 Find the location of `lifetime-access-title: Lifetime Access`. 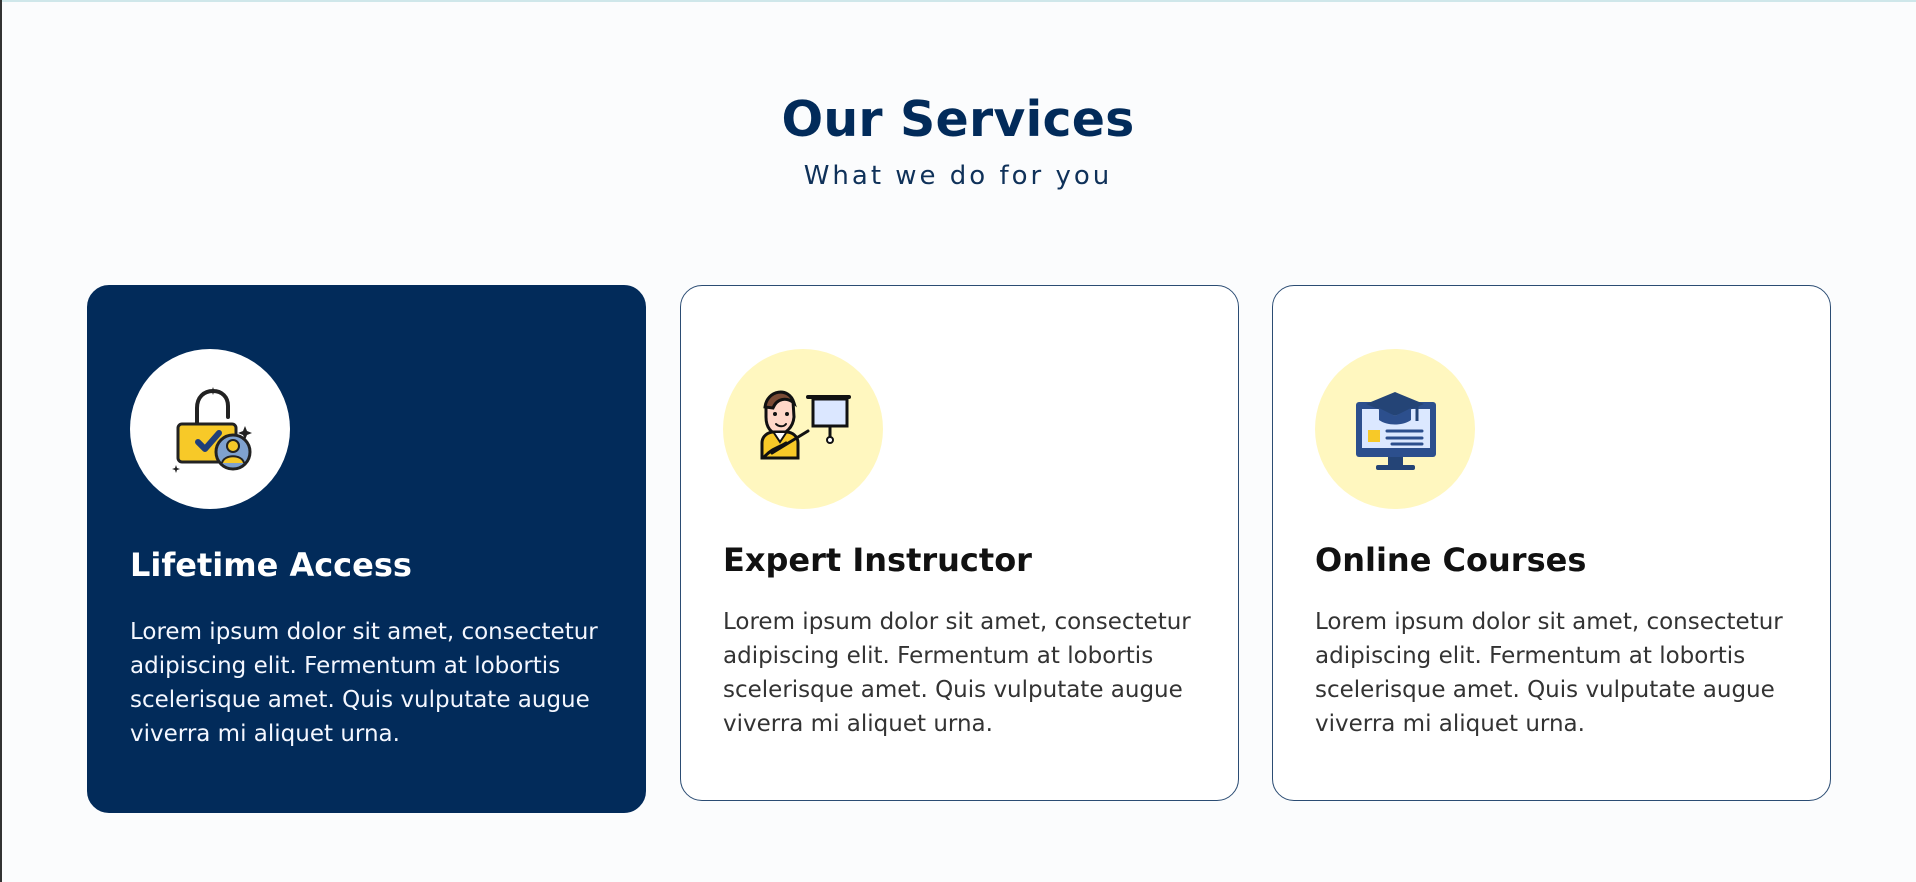

lifetime-access-title: Lifetime Access is located at coordinates (271, 565).